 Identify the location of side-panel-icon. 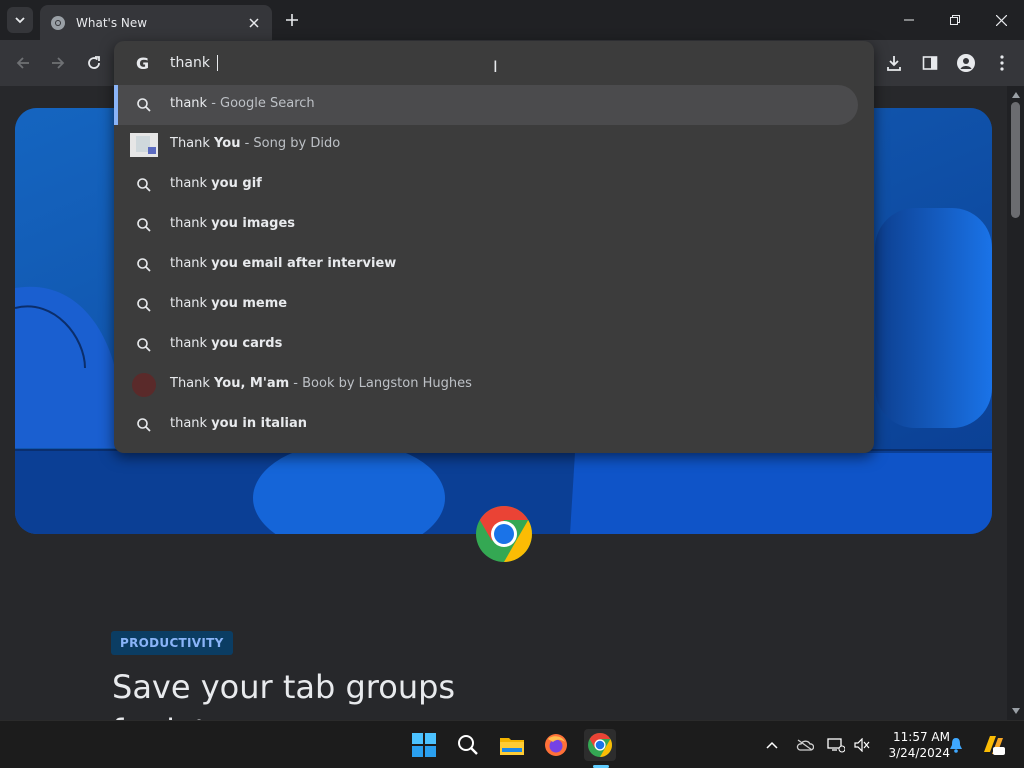
(930, 63).